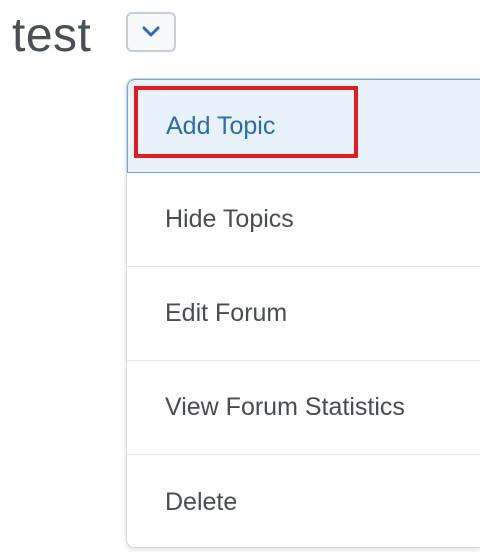 Image resolution: width=480 pixels, height=552 pixels. What do you see at coordinates (226, 313) in the screenshot?
I see `menu-item-label: Edit Forum` at bounding box center [226, 313].